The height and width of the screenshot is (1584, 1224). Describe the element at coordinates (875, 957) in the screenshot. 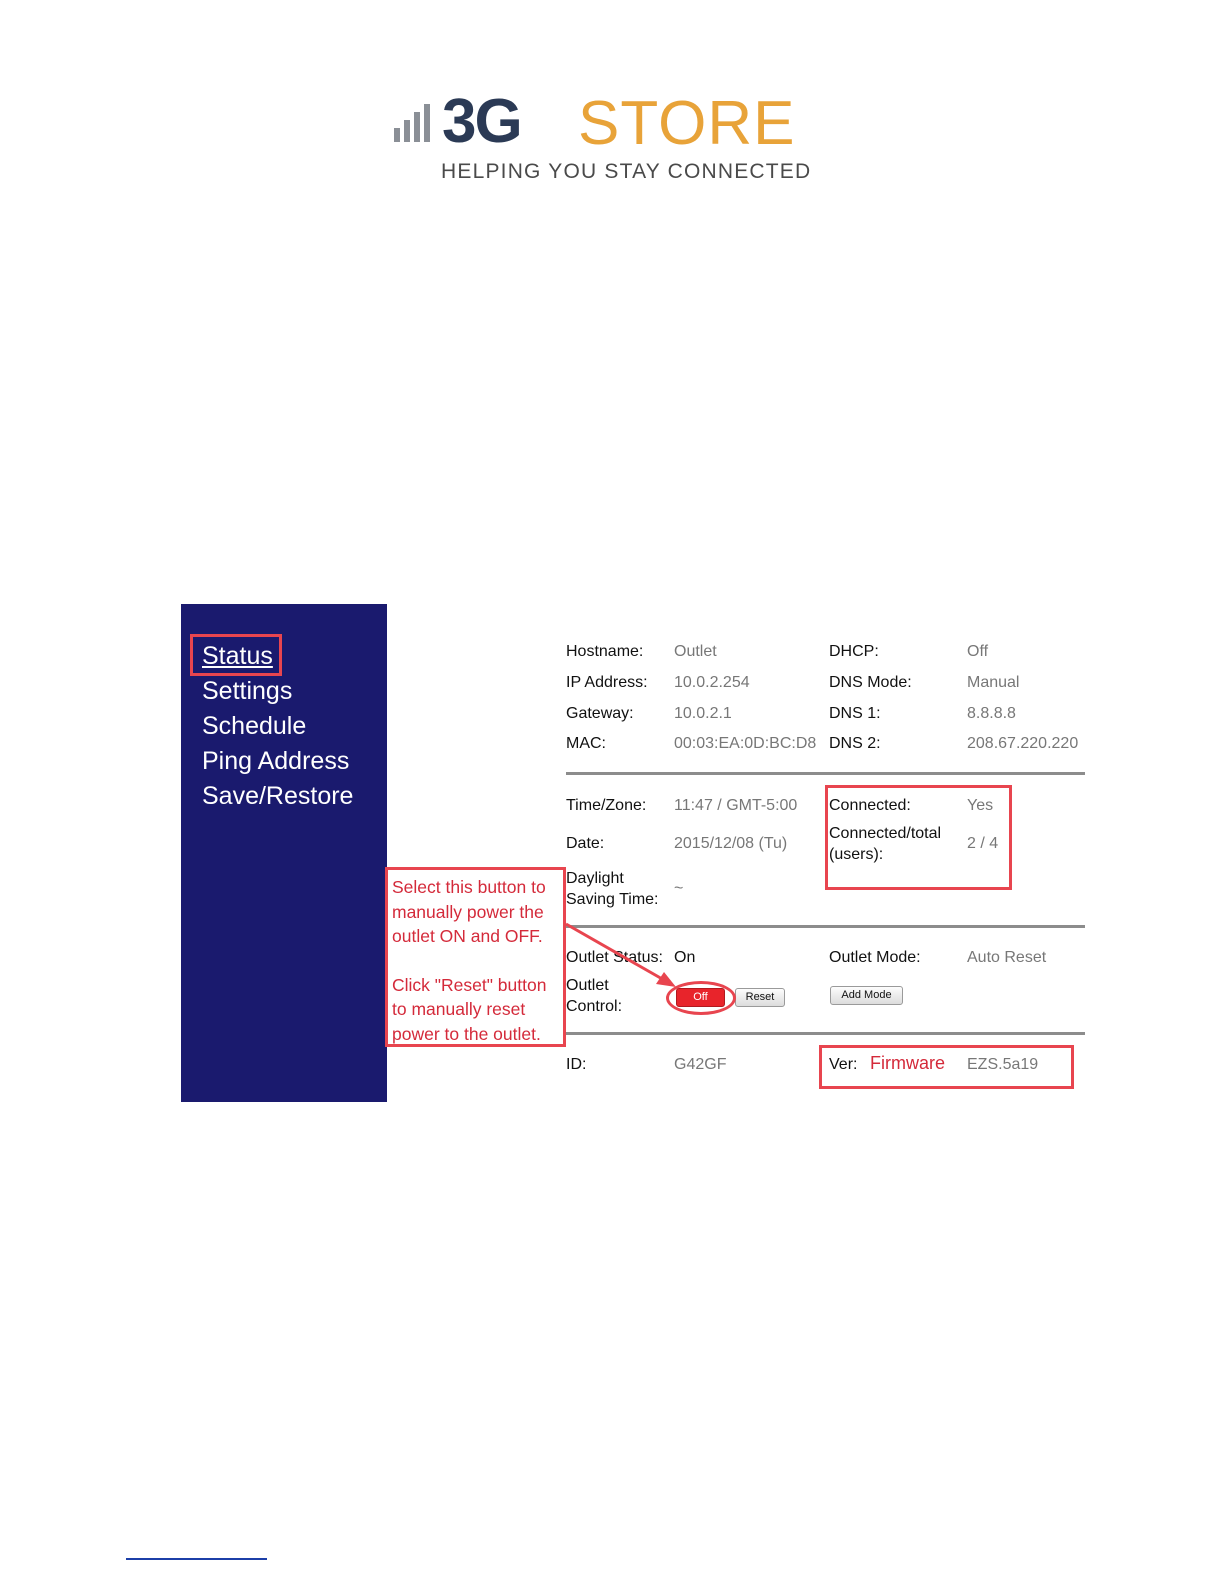

I see `outlet-mode-label: Outlet Mode:` at that location.